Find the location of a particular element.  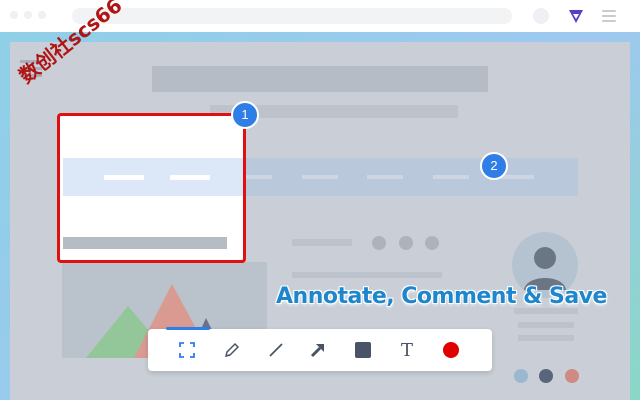

square-icon is located at coordinates (363, 350).